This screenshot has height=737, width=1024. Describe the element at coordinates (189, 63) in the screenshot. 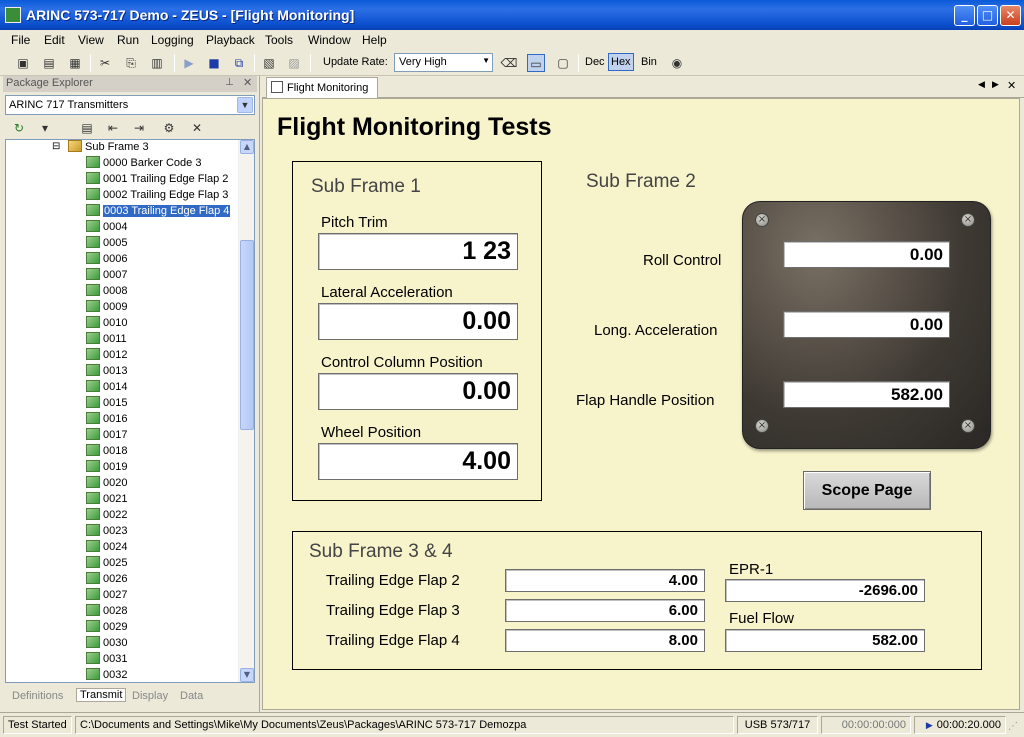

I see `play-icon: ▶` at that location.